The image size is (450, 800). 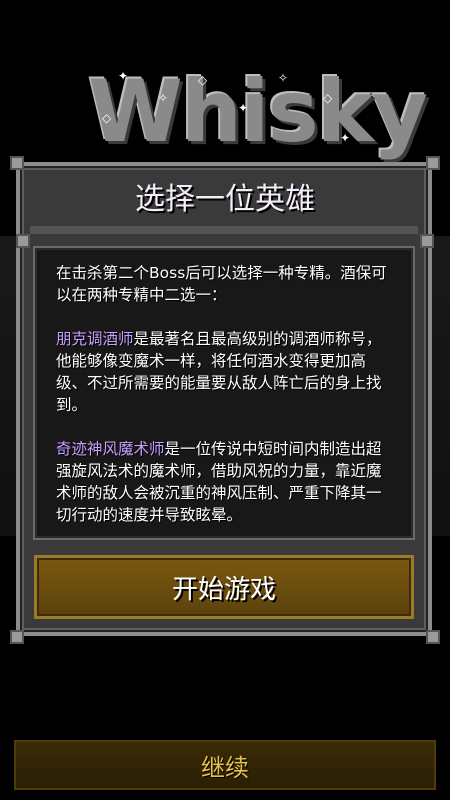 I want to click on spec2-name: 奇迹神风魔术师, so click(x=110, y=449).